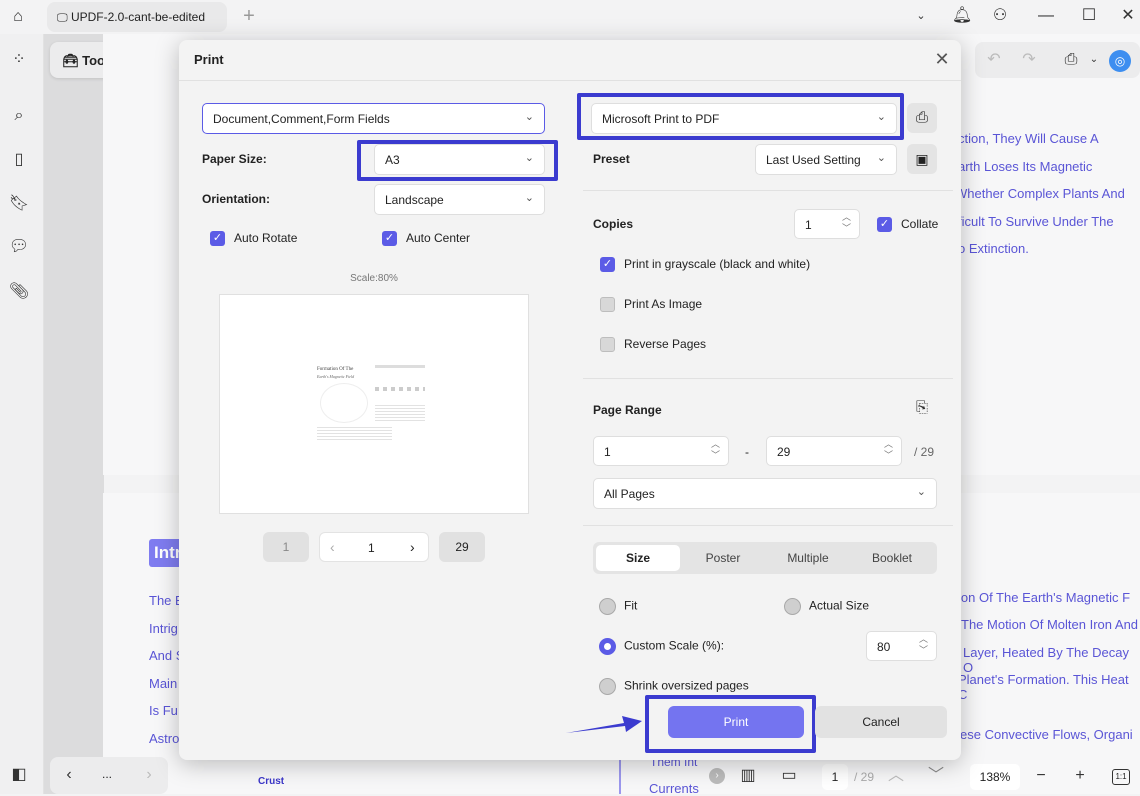 The height and width of the screenshot is (796, 1140). Describe the element at coordinates (69, 775) in the screenshot. I see `prev-icon: ‹` at that location.